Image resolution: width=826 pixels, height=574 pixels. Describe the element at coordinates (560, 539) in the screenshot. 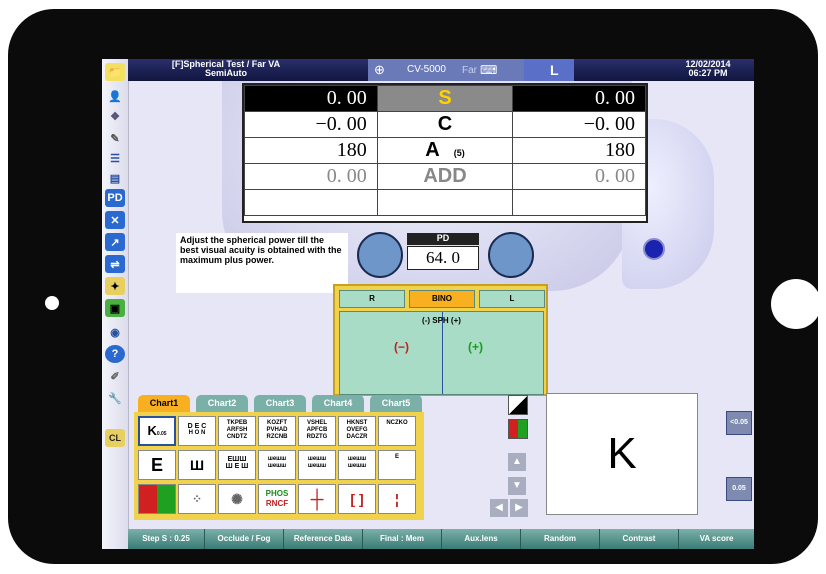

I see `random-button: Random` at that location.